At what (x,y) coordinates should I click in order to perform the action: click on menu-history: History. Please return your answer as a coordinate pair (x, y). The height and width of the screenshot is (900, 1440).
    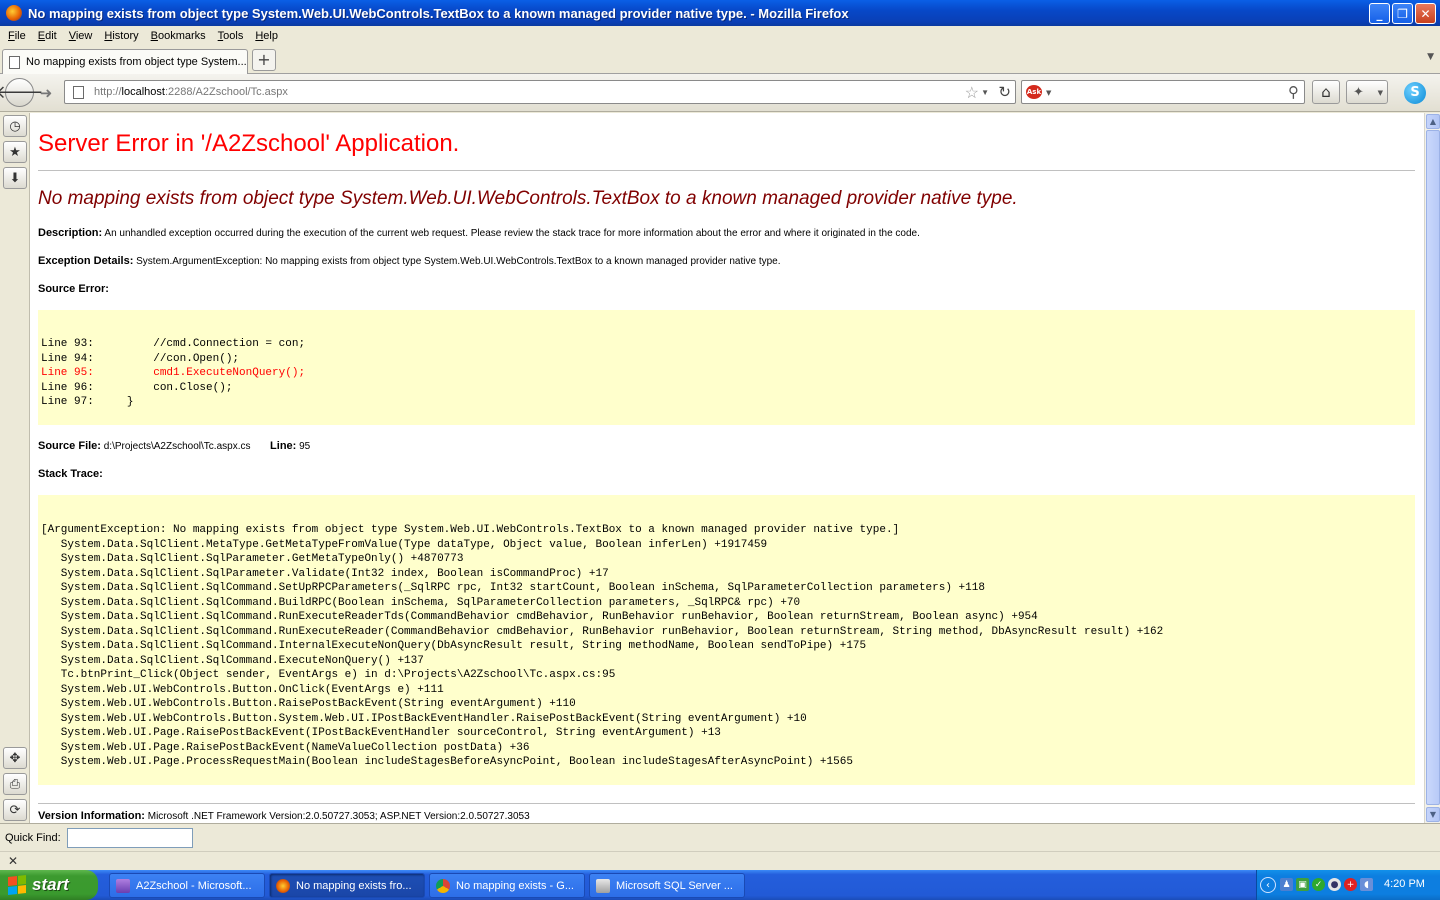
    Looking at the image, I should click on (121, 36).